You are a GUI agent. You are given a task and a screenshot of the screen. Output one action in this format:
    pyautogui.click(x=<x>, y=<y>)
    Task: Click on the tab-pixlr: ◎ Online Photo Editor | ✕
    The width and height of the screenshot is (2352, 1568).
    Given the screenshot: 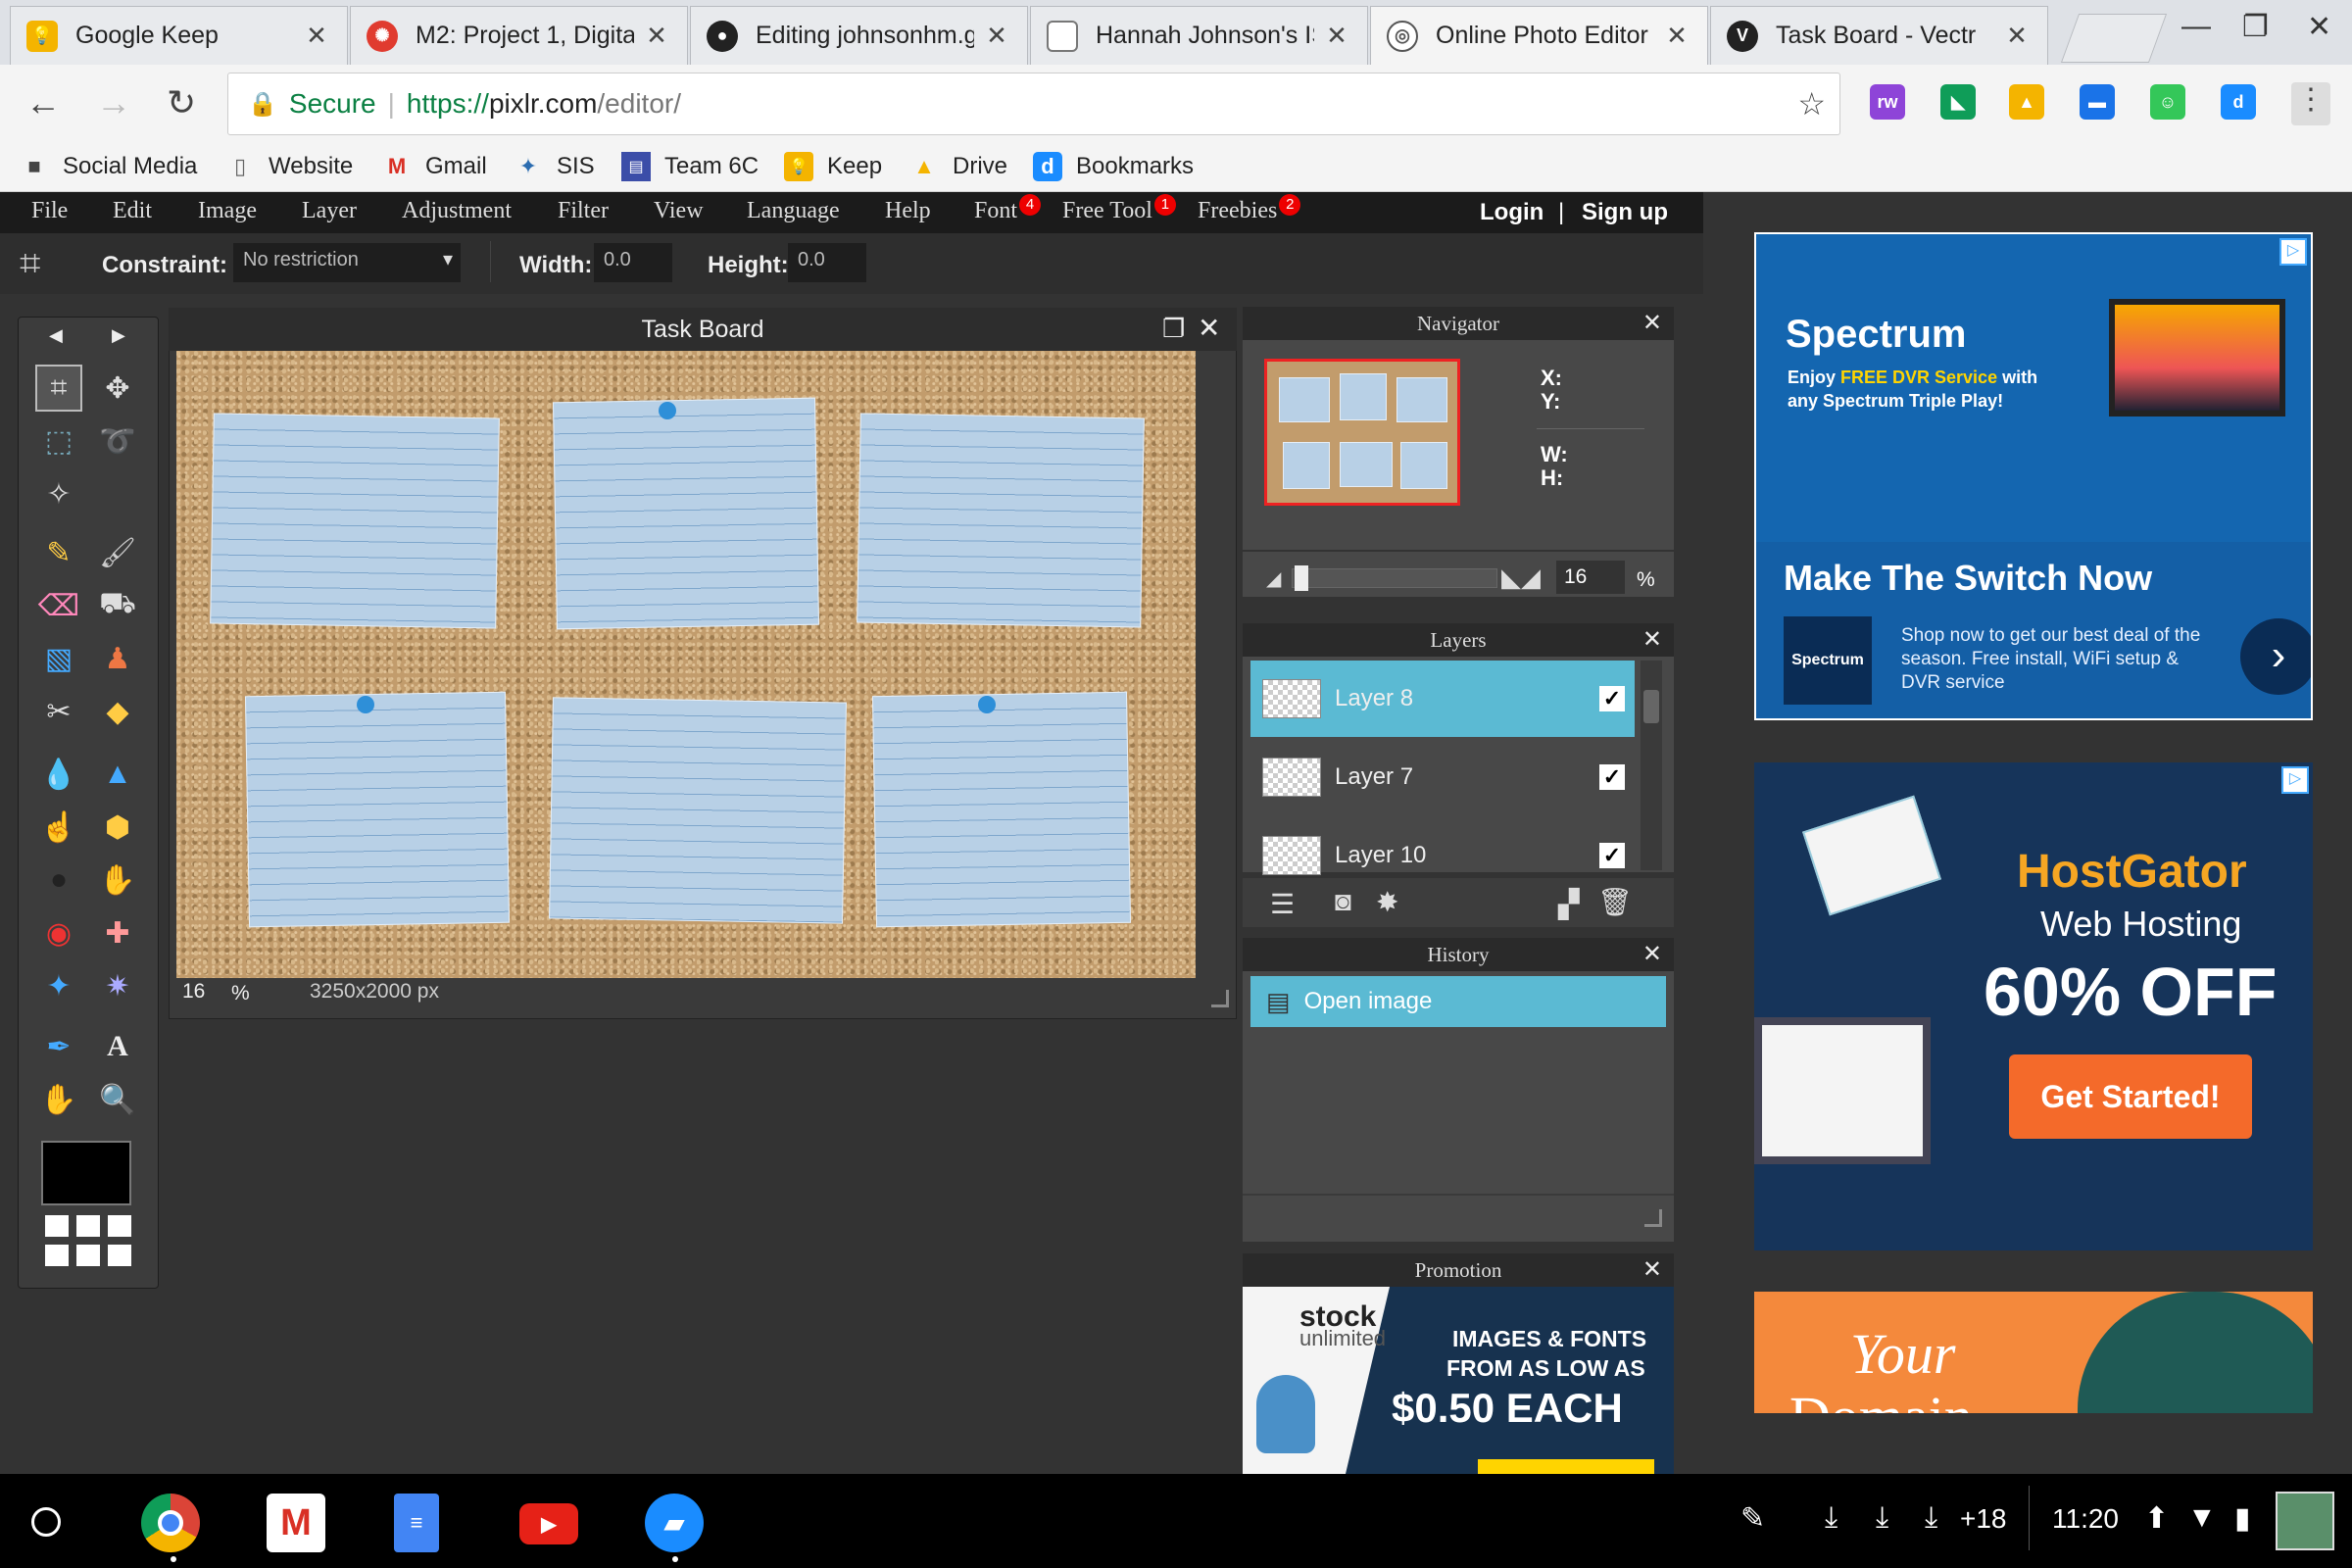 What is the action you would take?
    pyautogui.click(x=1539, y=35)
    